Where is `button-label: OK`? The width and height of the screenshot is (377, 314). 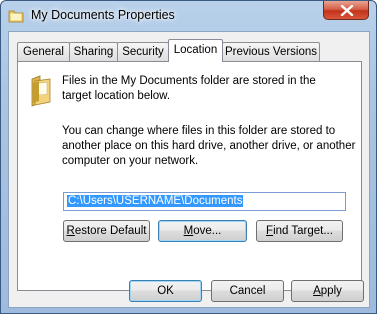 button-label: OK is located at coordinates (165, 291).